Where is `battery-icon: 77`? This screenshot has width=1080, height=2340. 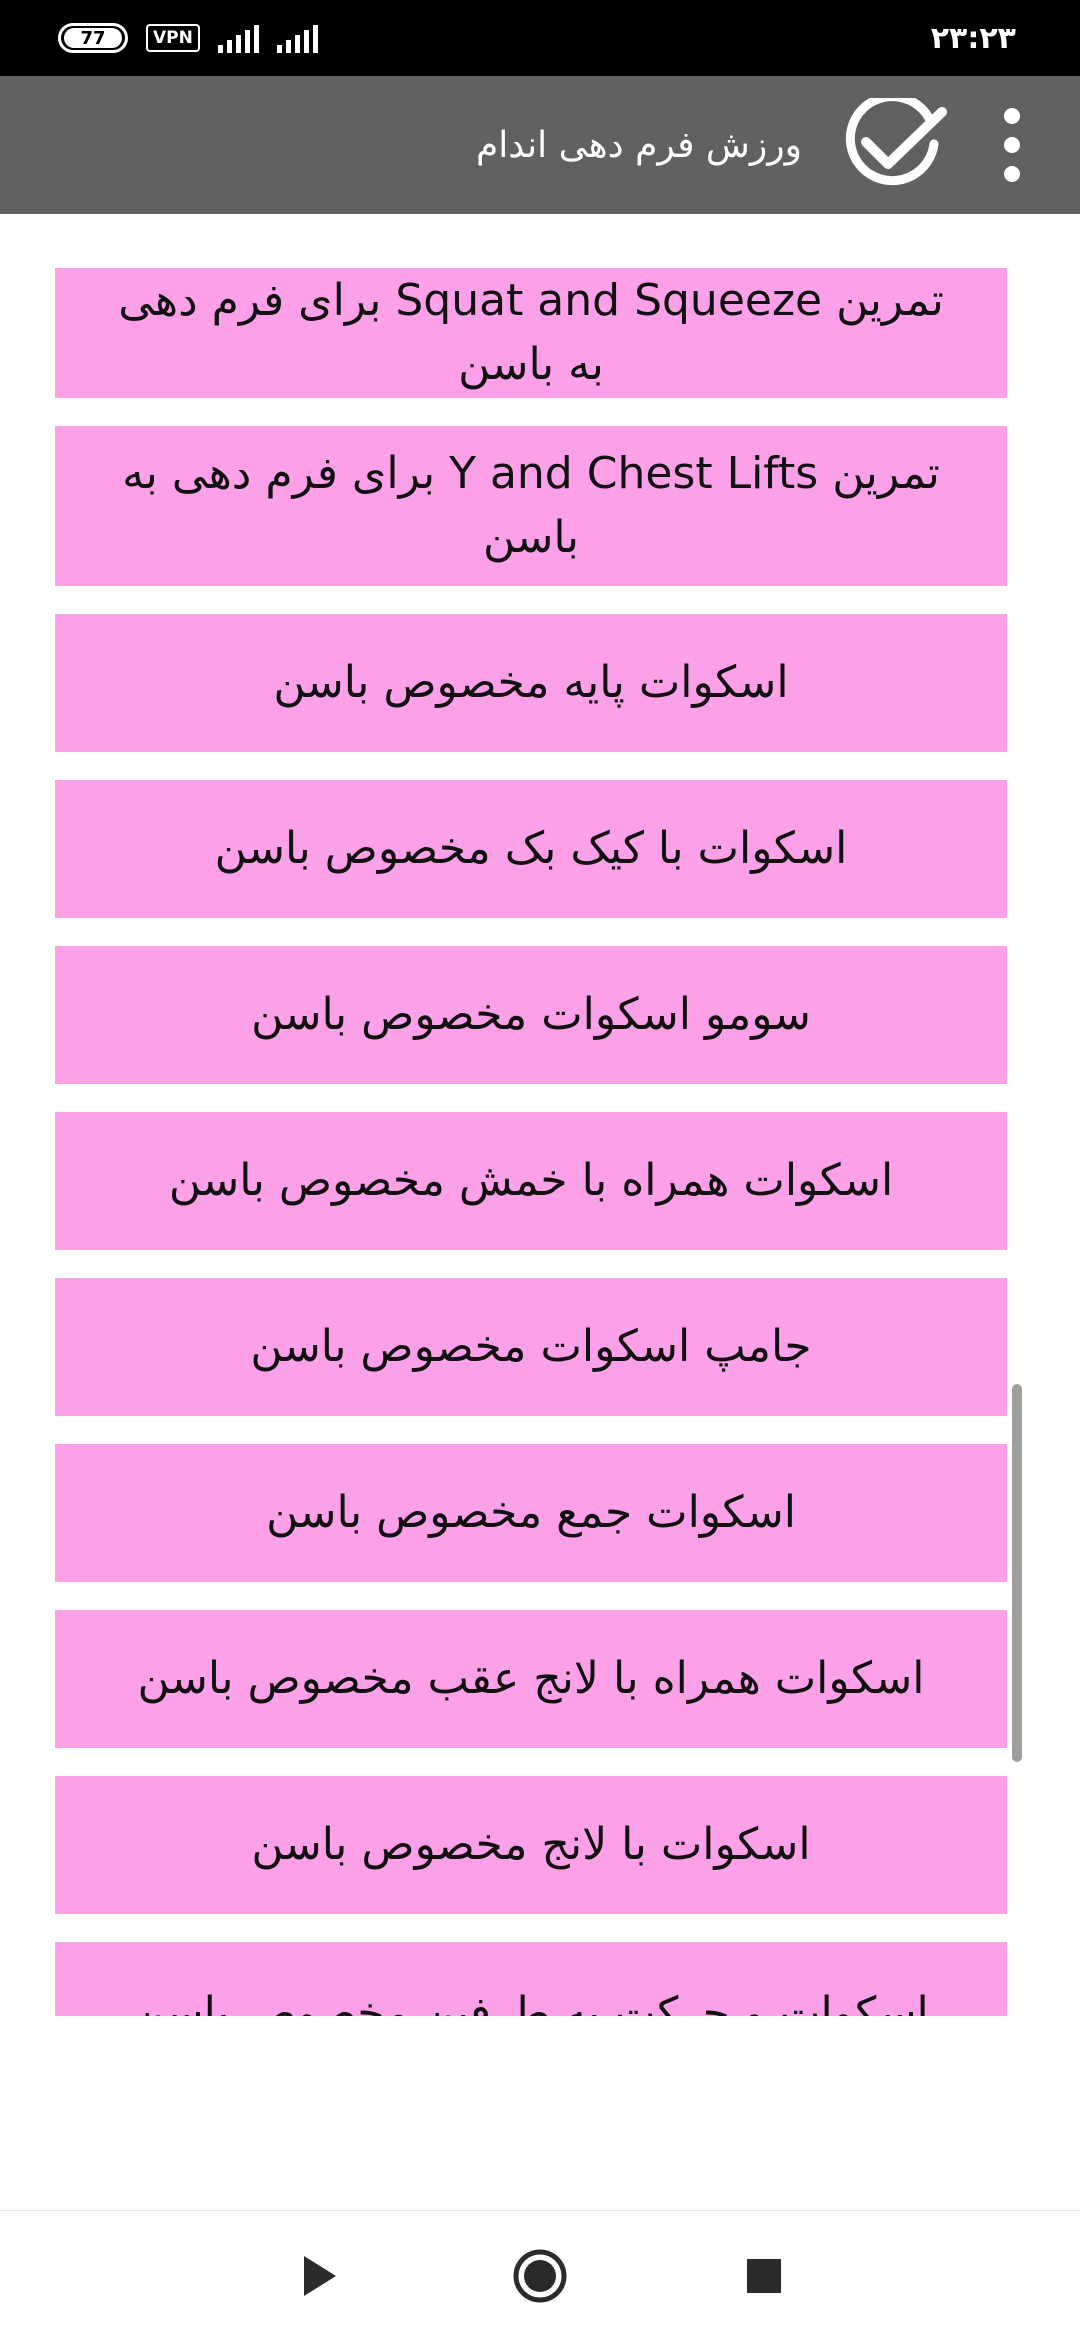
battery-icon: 77 is located at coordinates (93, 38).